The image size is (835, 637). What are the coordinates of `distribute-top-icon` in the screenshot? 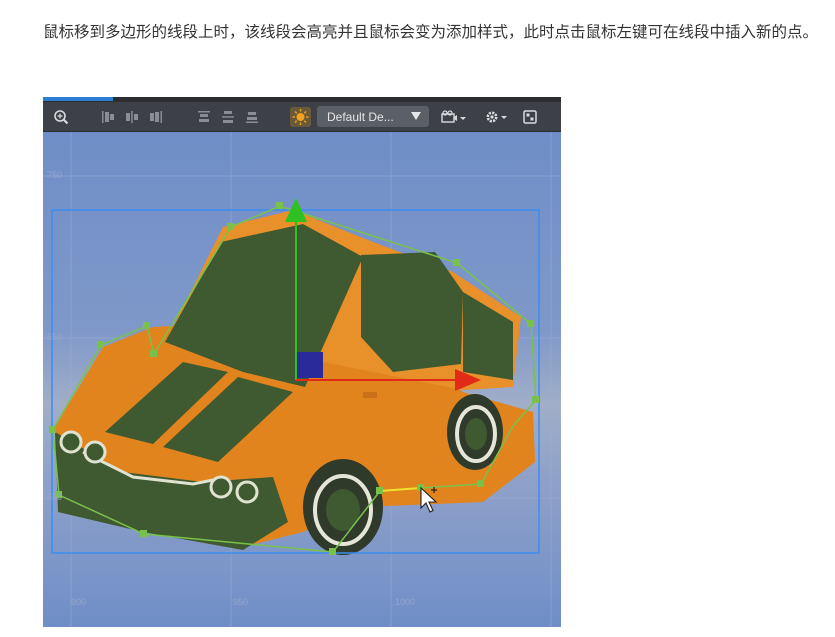 It's located at (204, 116).